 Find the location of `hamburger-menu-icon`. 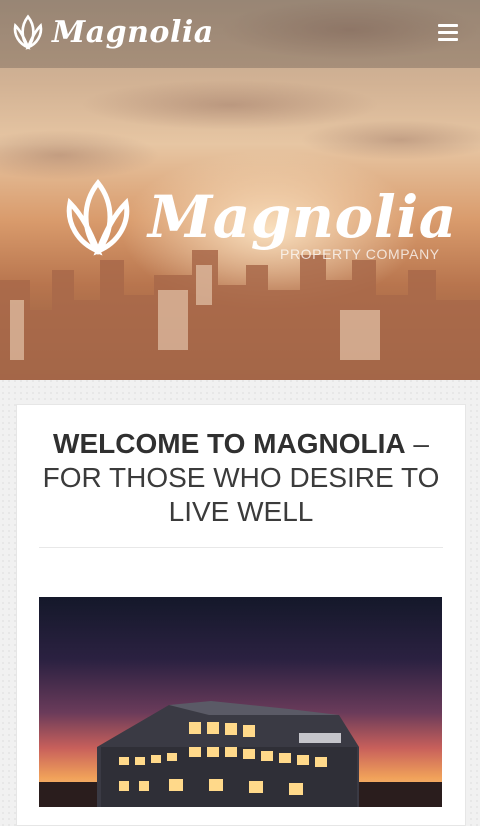

hamburger-menu-icon is located at coordinates (449, 33).